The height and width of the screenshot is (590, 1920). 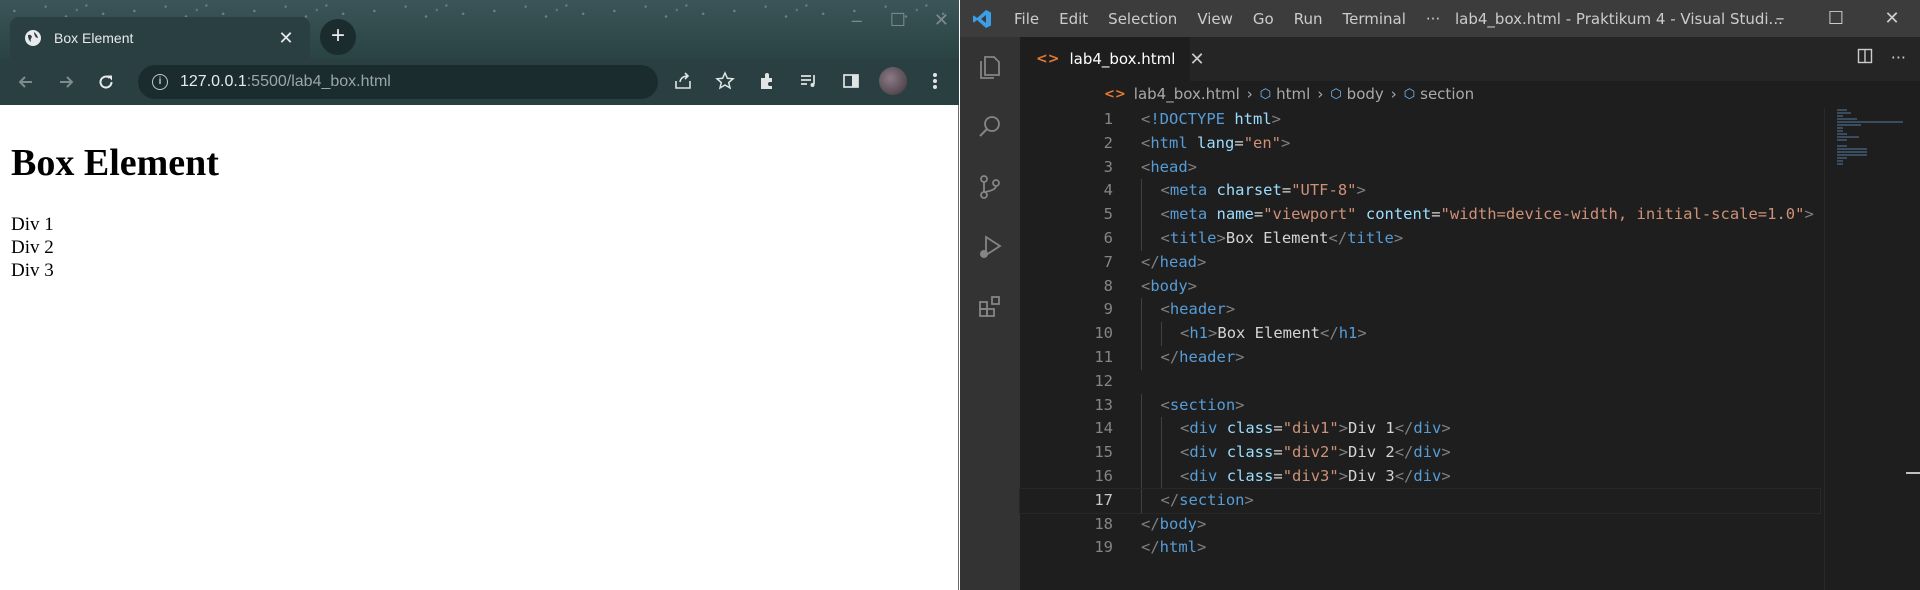 I want to click on code-line: 7 </head>, so click(x=1420, y=263).